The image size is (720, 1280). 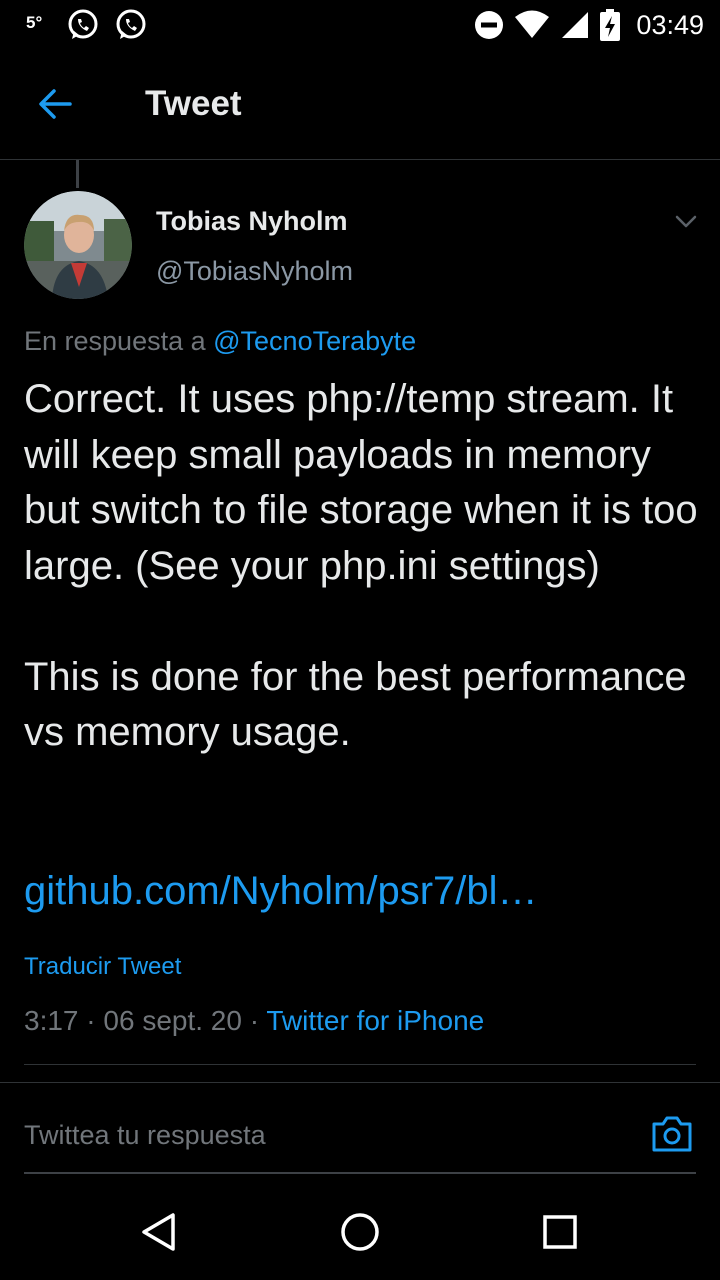 I want to click on header: Tweet, so click(x=360, y=105).